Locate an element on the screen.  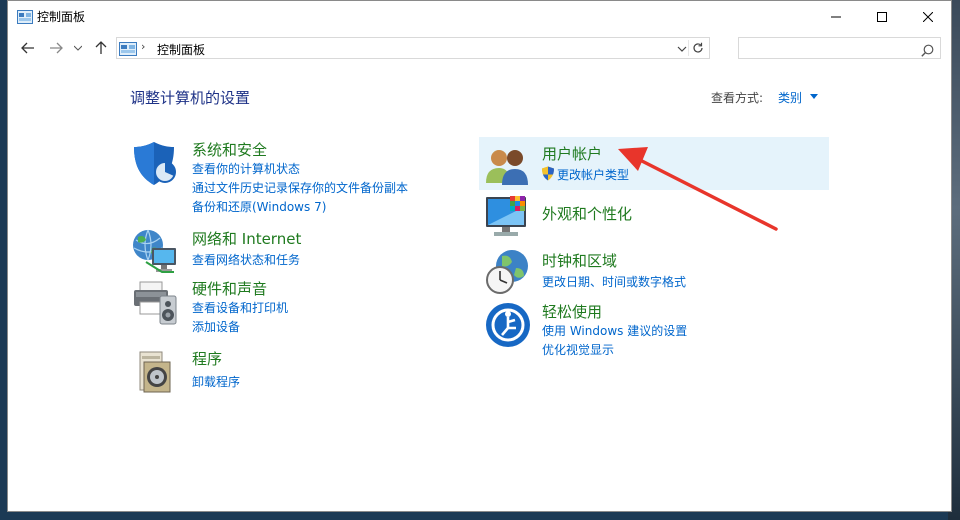
recent-locations-button is located at coordinates (78, 48).